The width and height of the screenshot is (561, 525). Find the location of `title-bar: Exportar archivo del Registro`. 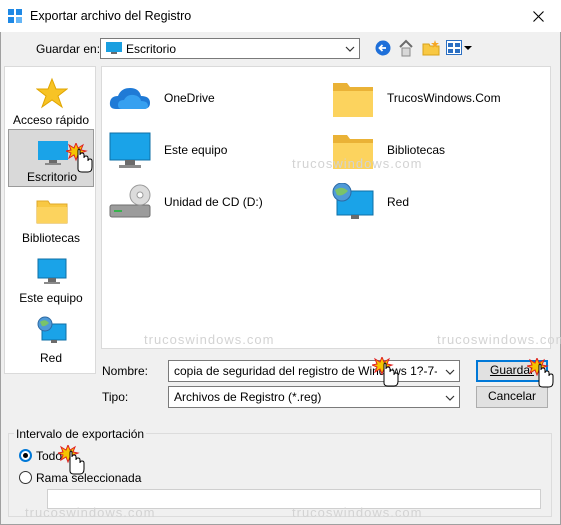

title-bar: Exportar archivo del Registro is located at coordinates (280, 16).